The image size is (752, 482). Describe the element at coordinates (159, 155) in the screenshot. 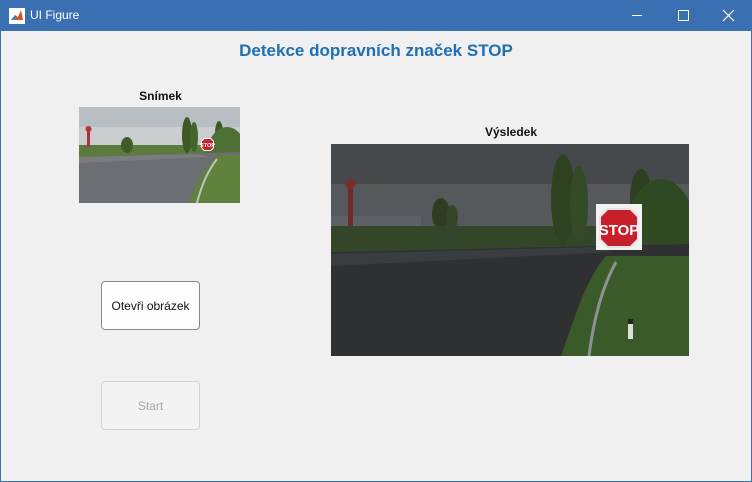

I see `input-image: STOP` at that location.